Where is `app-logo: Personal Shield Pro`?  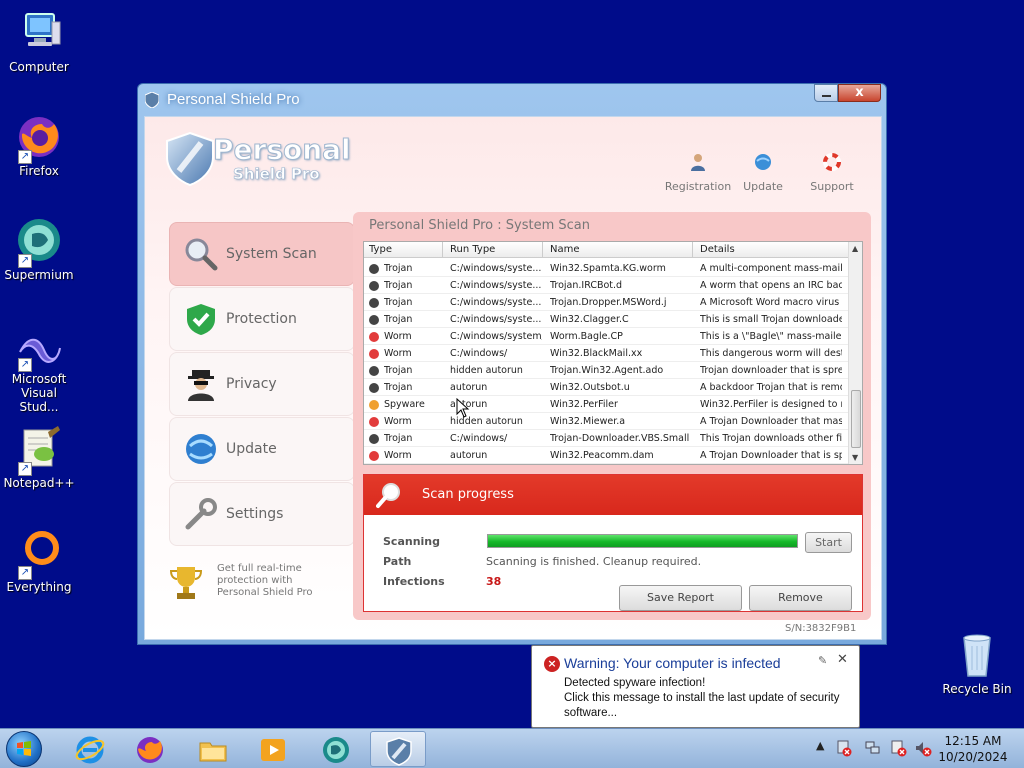 app-logo: Personal Shield Pro is located at coordinates (265, 161).